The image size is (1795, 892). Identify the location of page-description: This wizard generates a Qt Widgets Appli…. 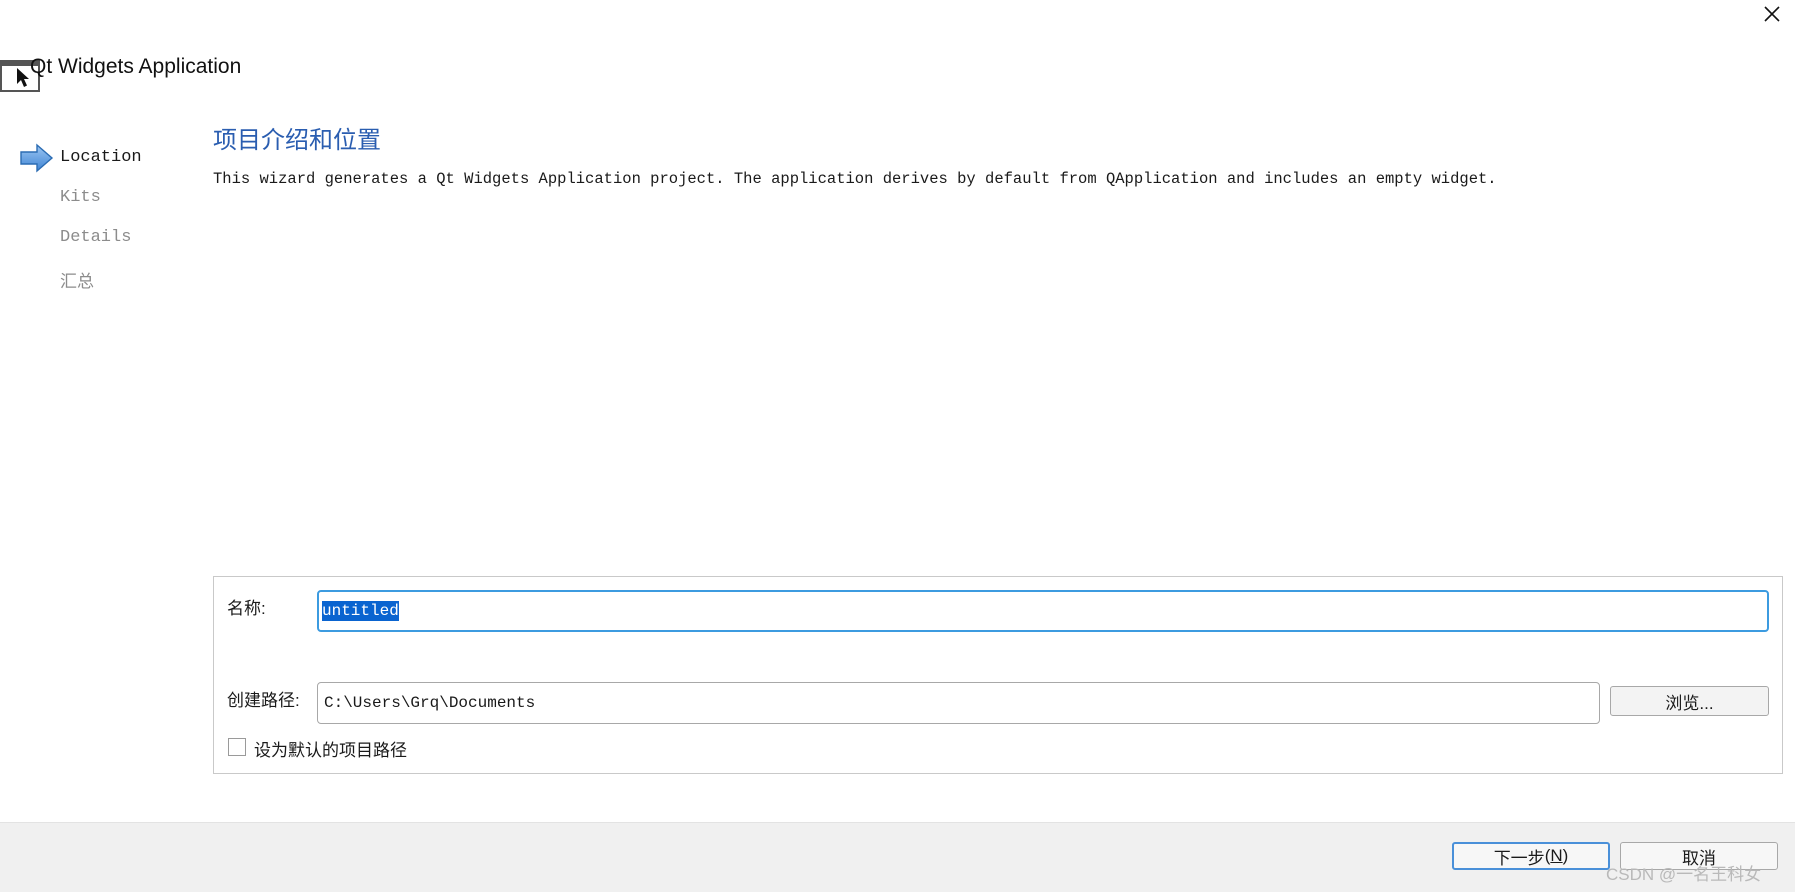
(855, 179).